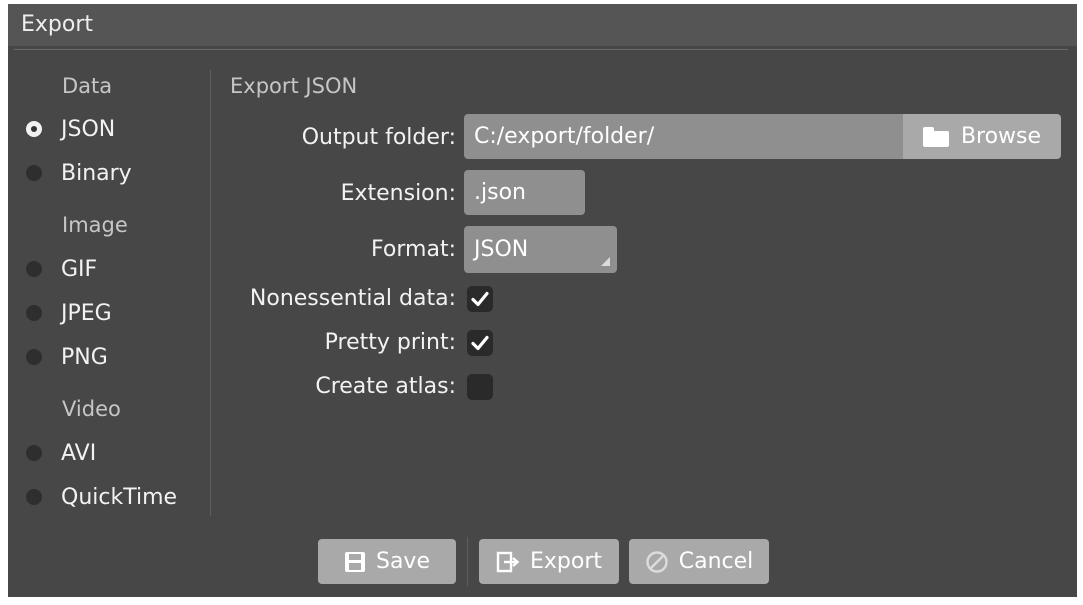 The image size is (1083, 605). I want to click on nonessential-data-label: Nonessential data:, so click(352, 298).